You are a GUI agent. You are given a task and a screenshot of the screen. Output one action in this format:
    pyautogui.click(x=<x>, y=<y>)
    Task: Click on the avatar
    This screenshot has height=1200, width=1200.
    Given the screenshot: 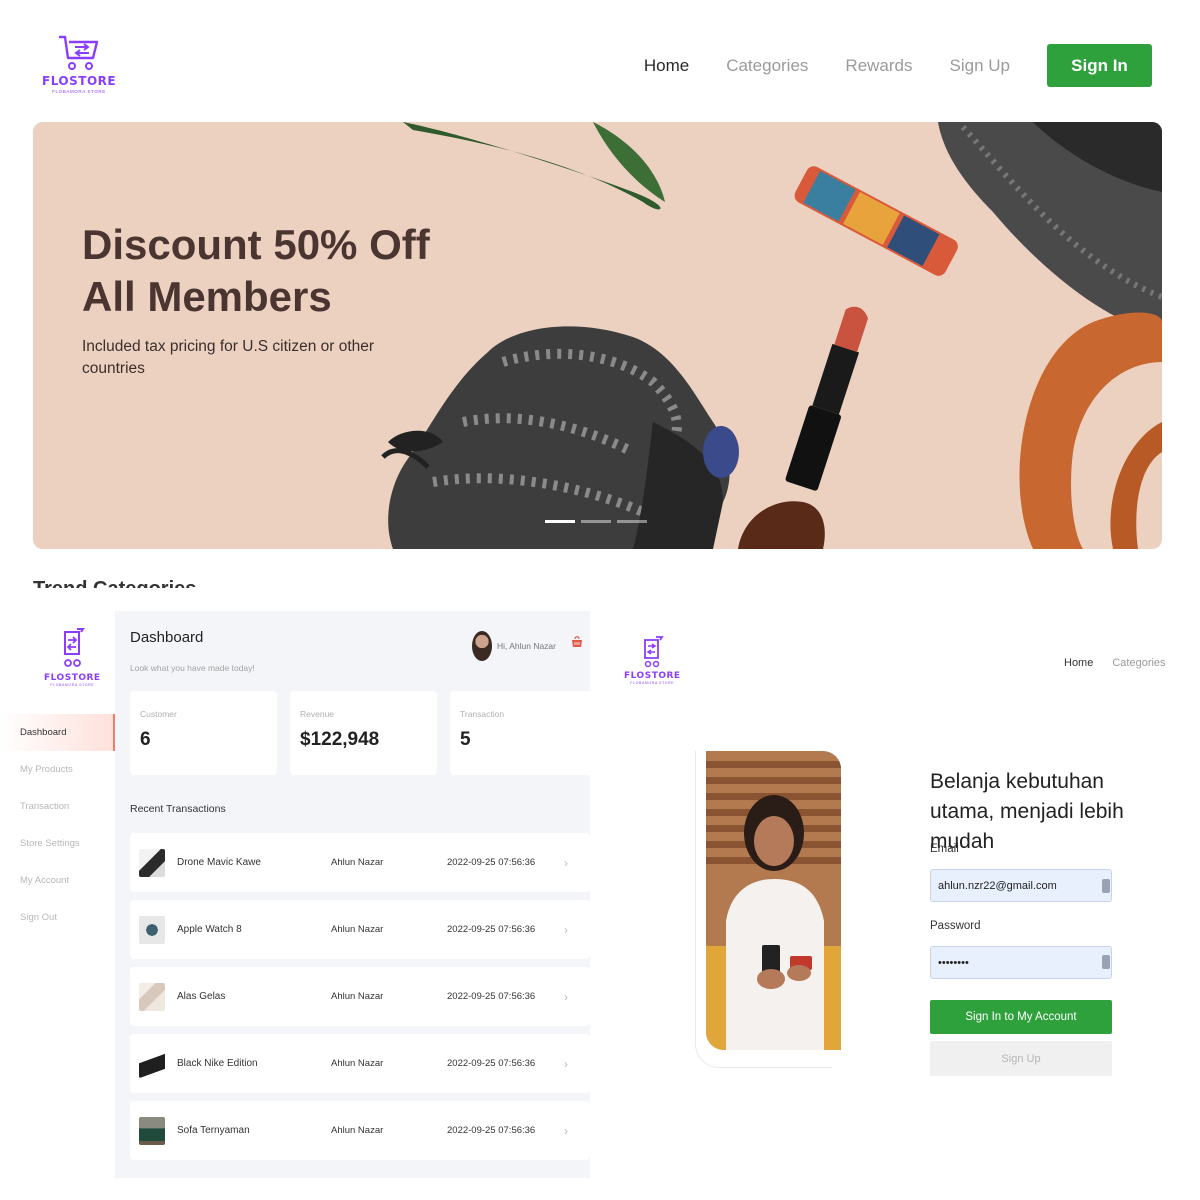 What is the action you would take?
    pyautogui.click(x=481, y=646)
    